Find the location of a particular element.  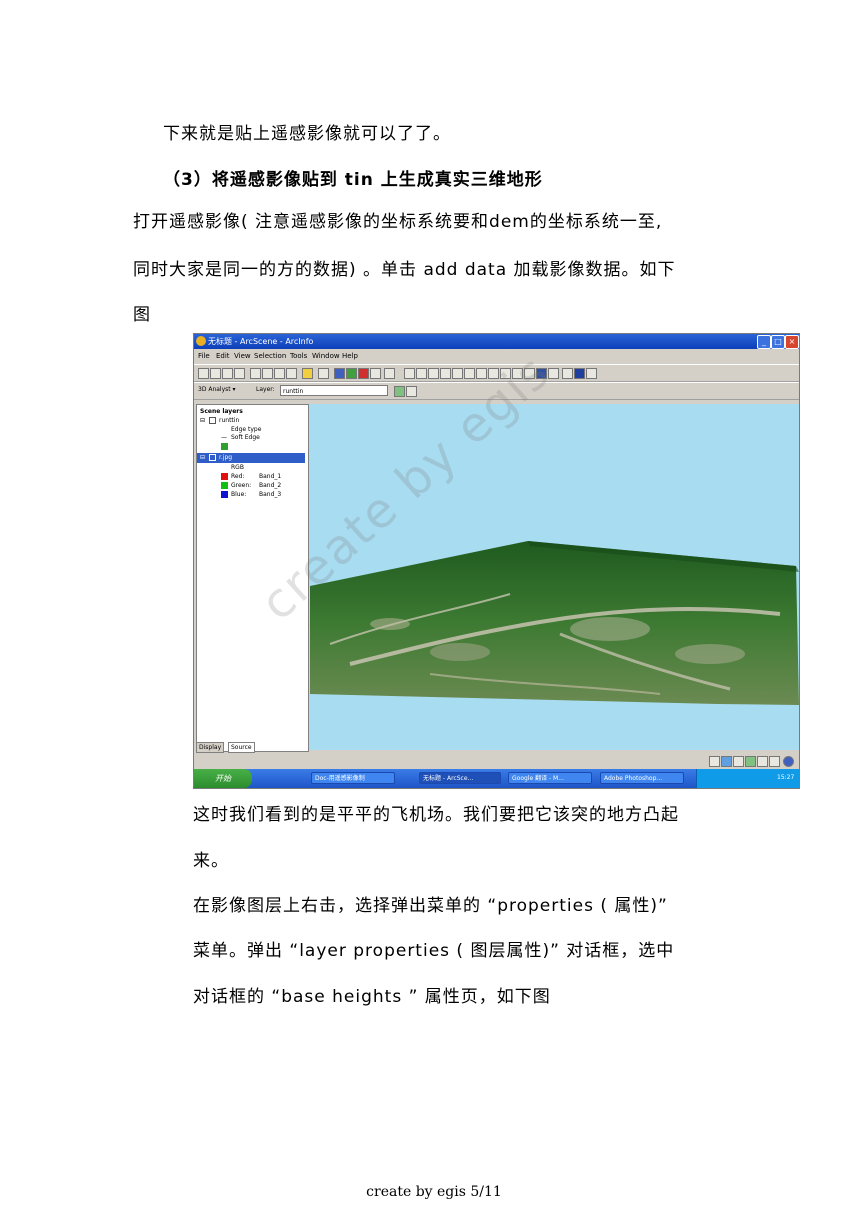

selected-layer-row: ⊟ r.jpg is located at coordinates (251, 458).